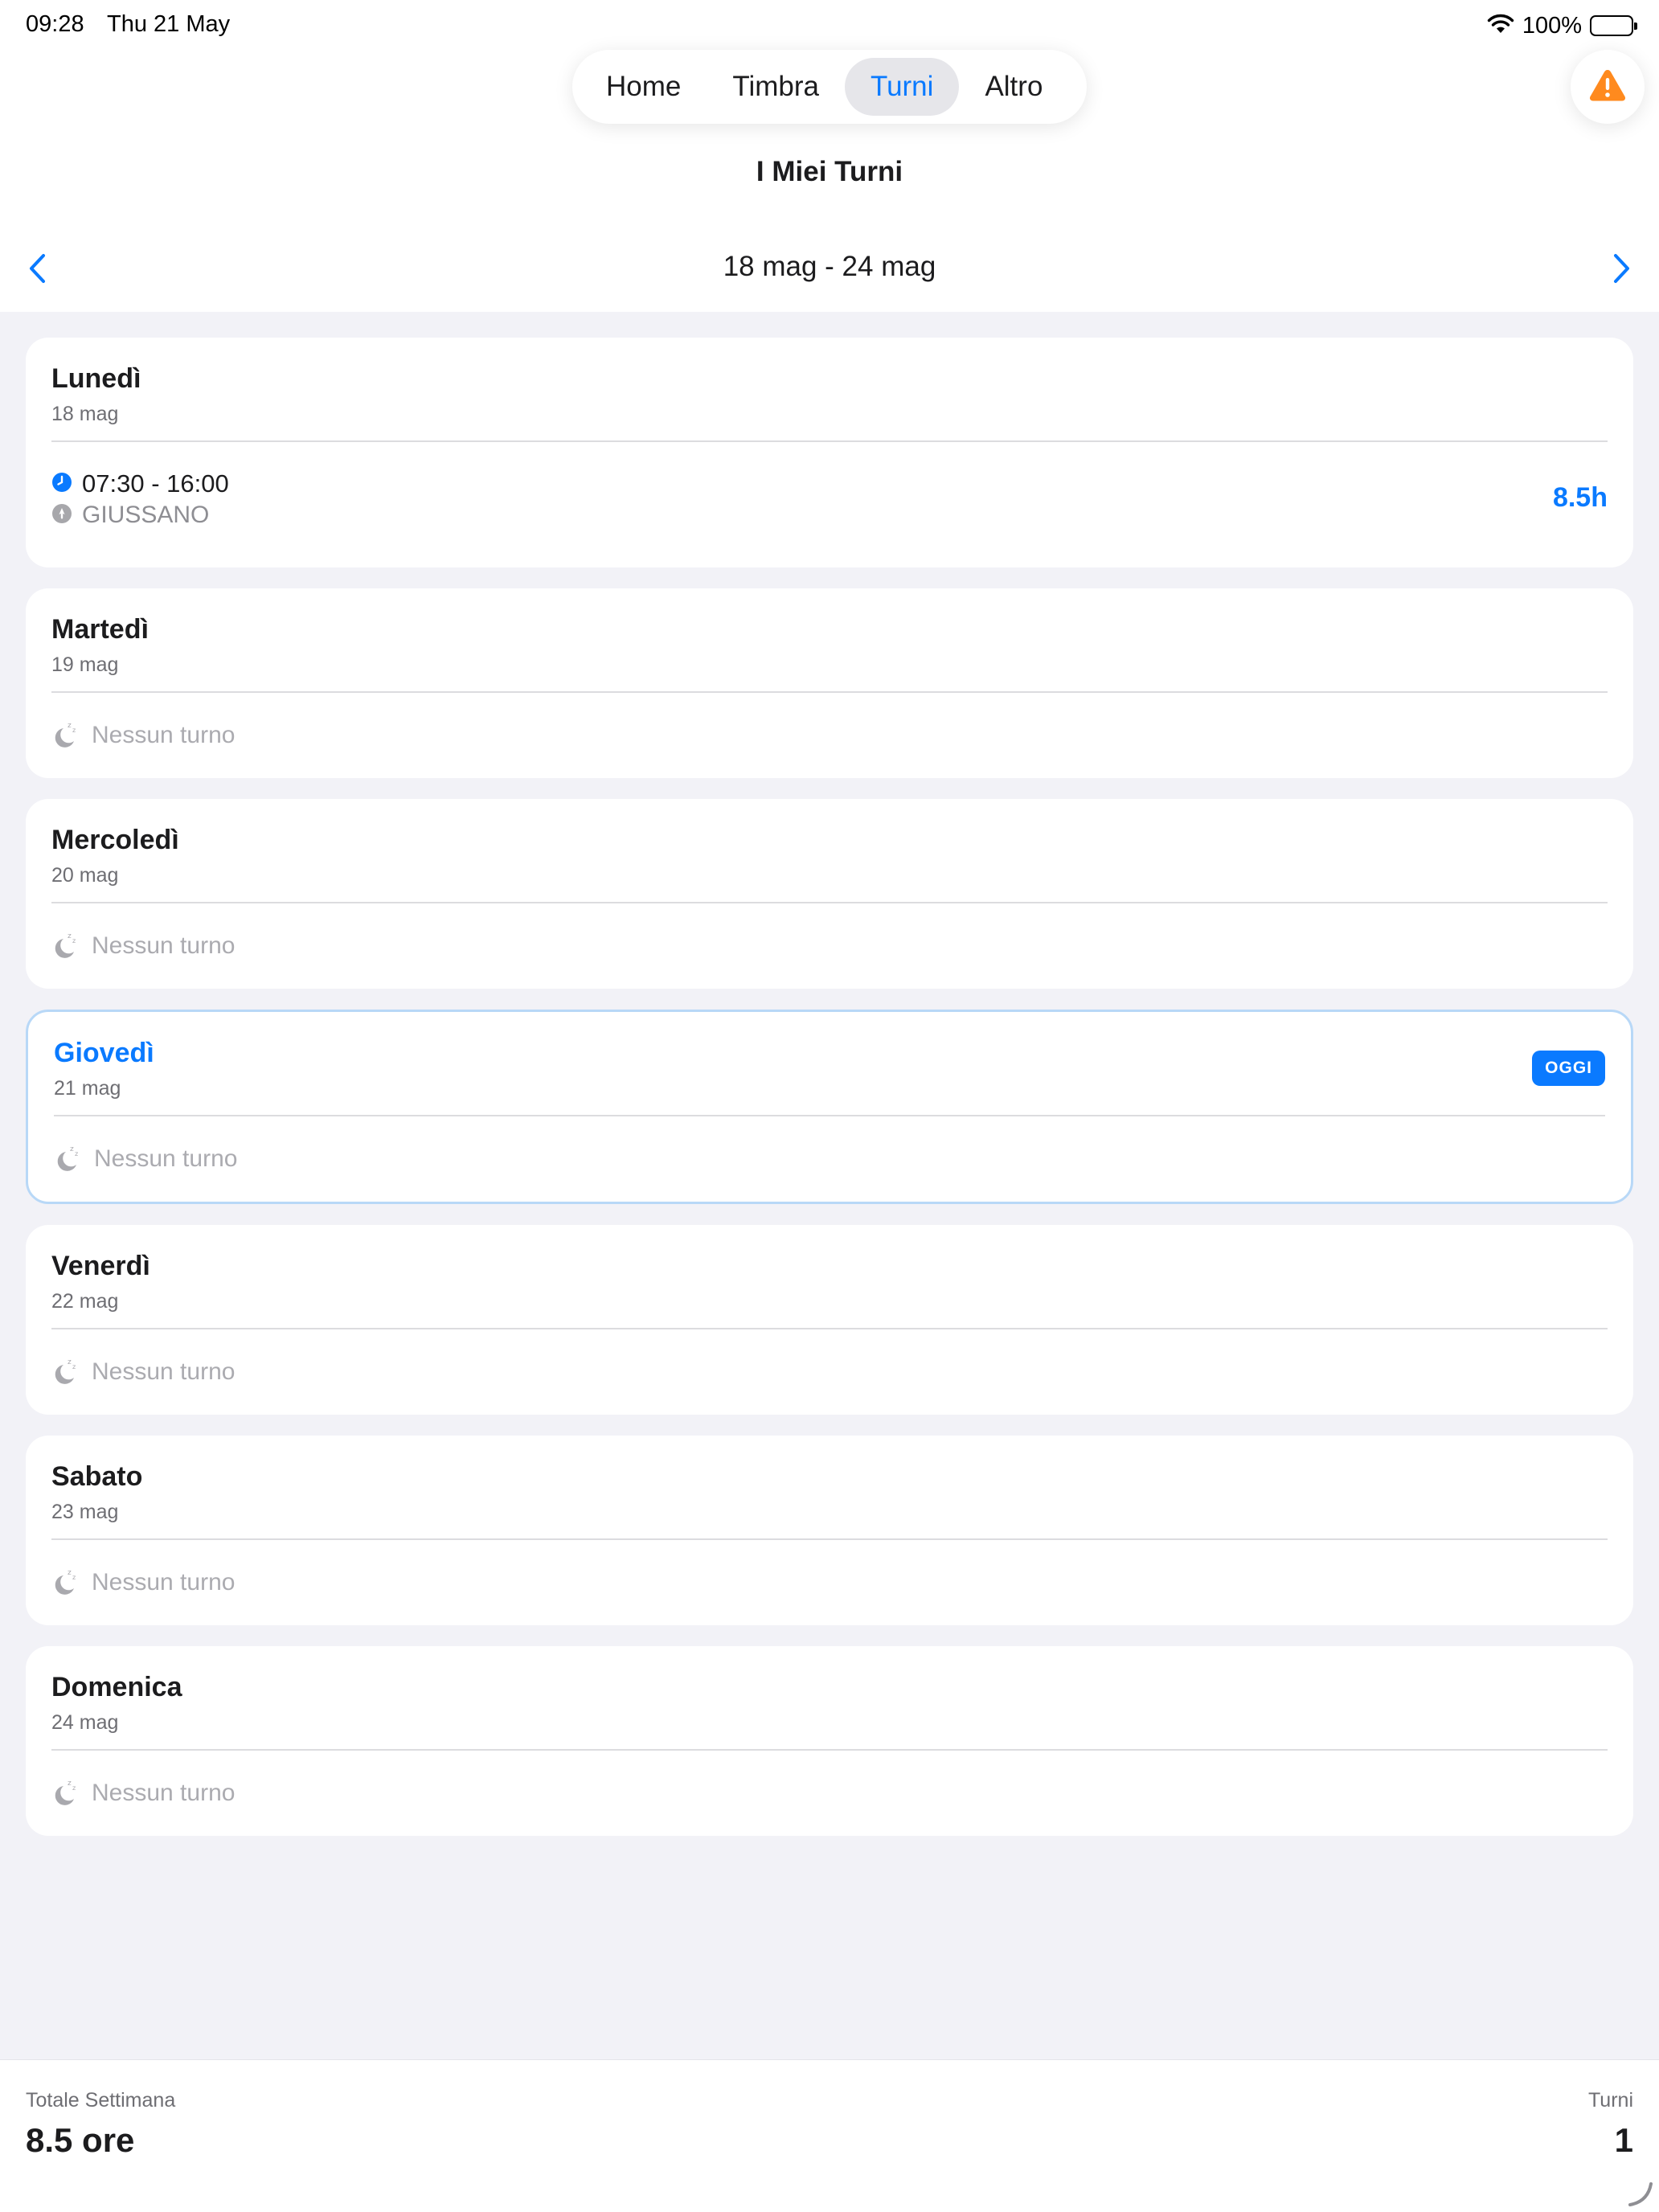 Image resolution: width=1659 pixels, height=2212 pixels. I want to click on tab-timbra: Timbra, so click(776, 87).